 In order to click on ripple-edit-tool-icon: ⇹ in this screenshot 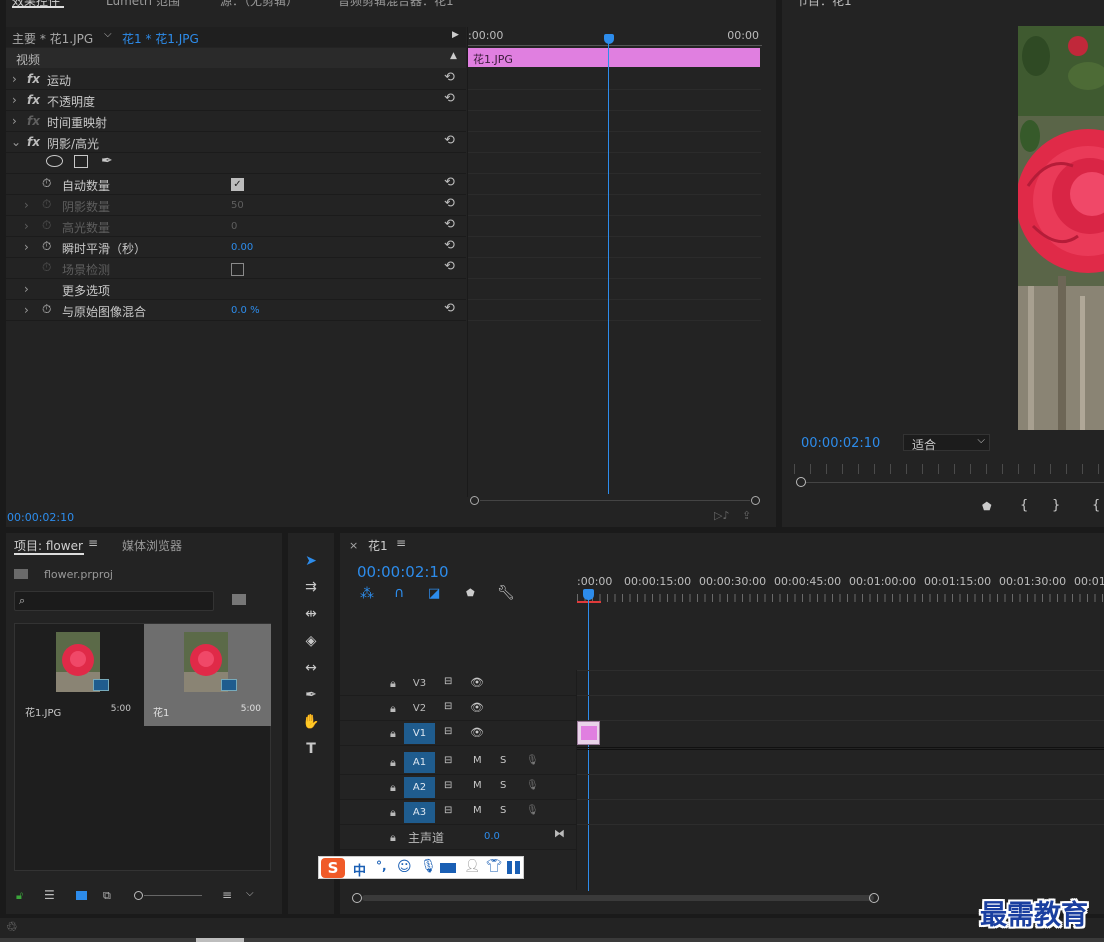, I will do `click(311, 614)`.